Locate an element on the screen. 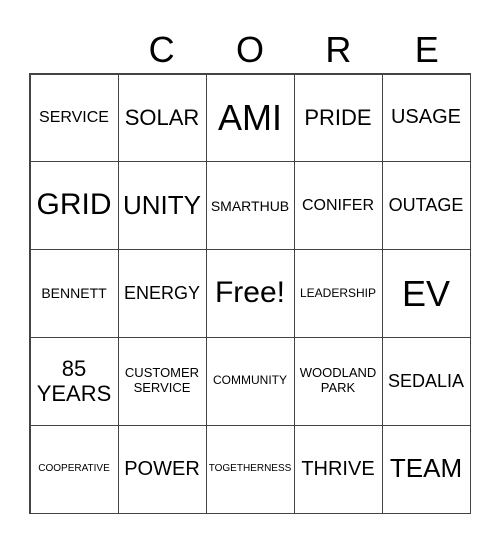  header-letter: R is located at coordinates (338, 49).